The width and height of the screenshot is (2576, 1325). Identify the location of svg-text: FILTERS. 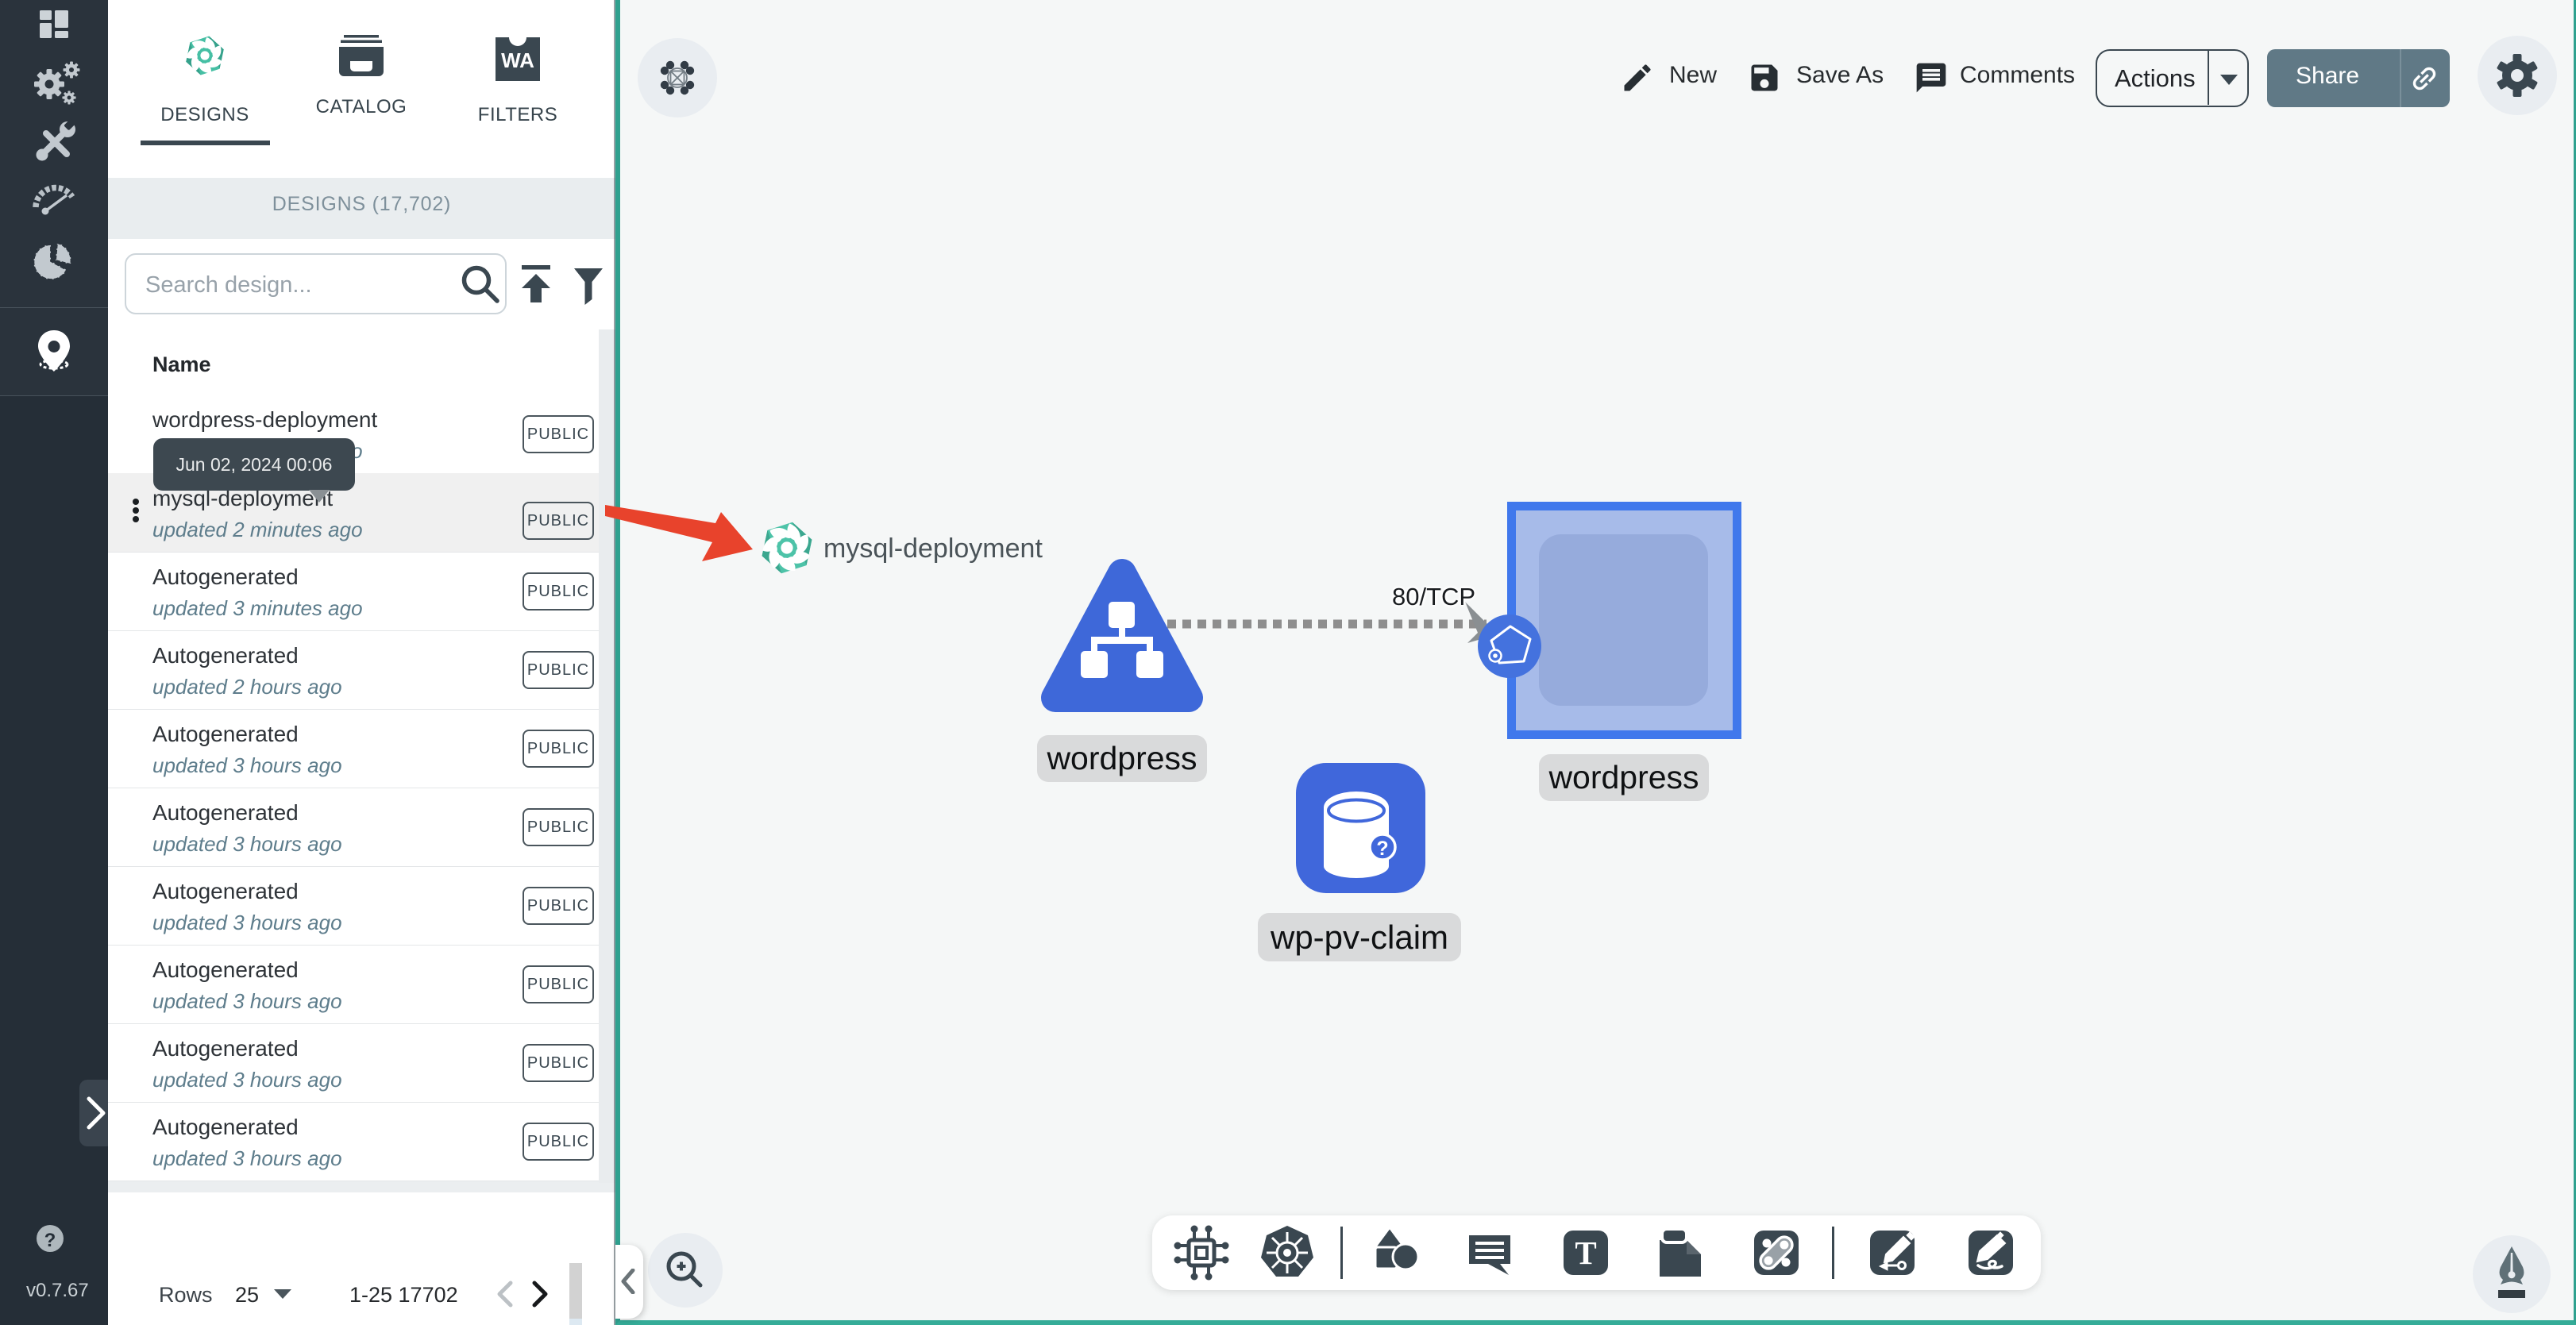
(517, 115).